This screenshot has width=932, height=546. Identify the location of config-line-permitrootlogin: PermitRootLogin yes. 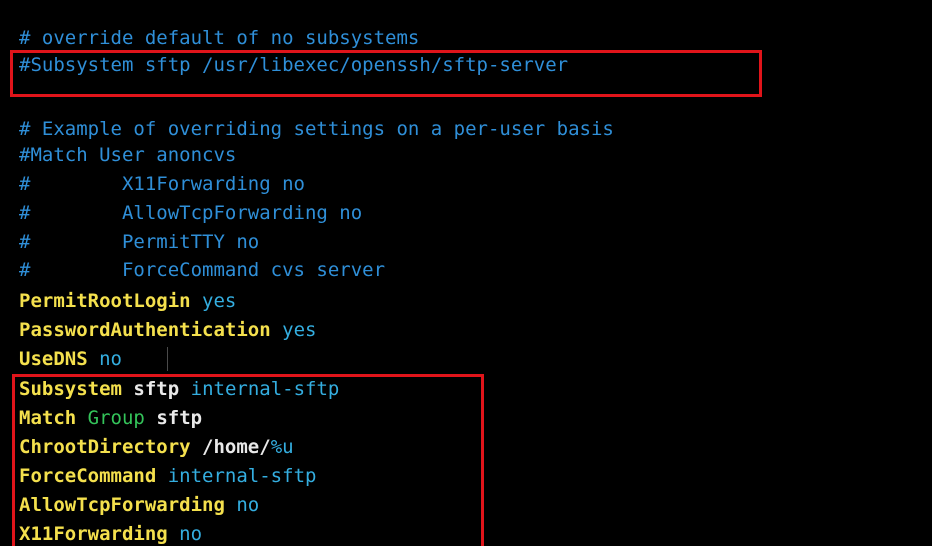
(127, 301).